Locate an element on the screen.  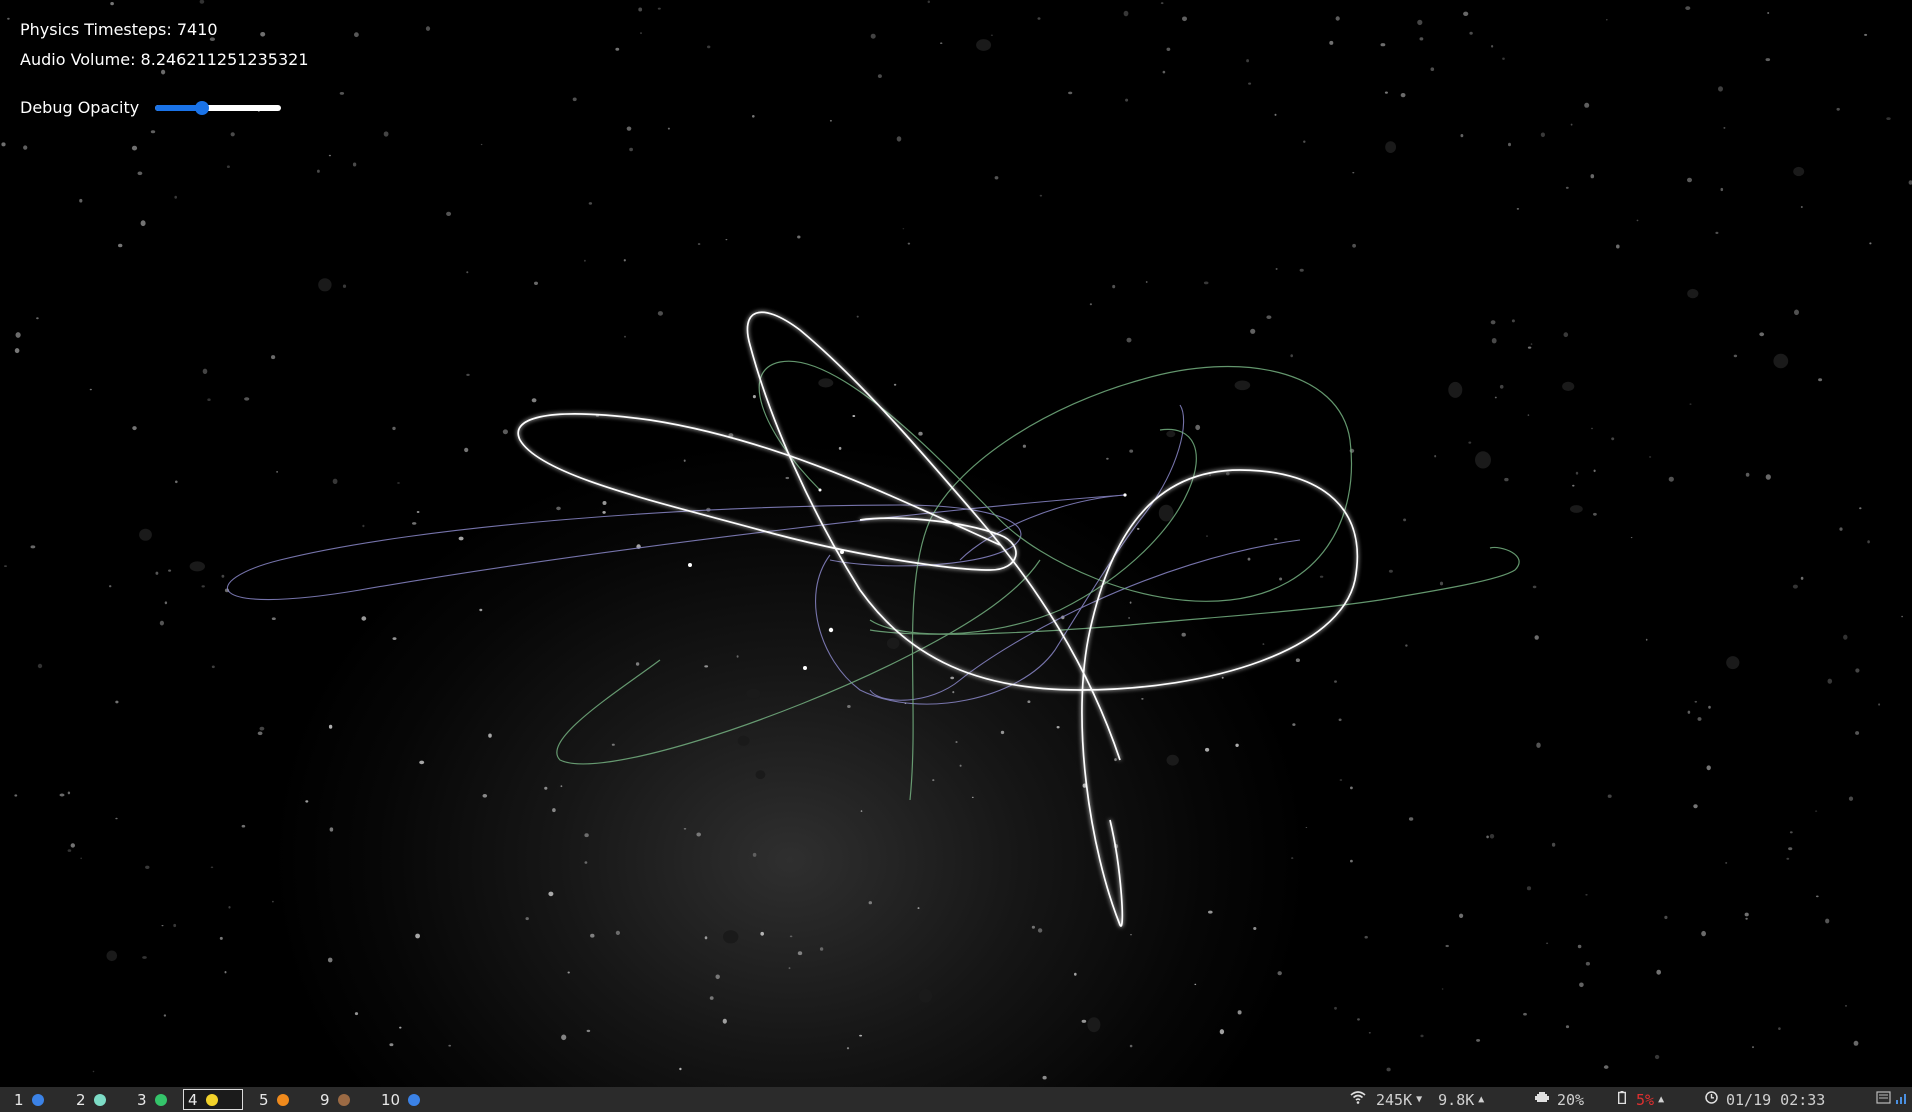
audio-volume-label: Audio Volume: 8.246211251235321 is located at coordinates (164, 59).